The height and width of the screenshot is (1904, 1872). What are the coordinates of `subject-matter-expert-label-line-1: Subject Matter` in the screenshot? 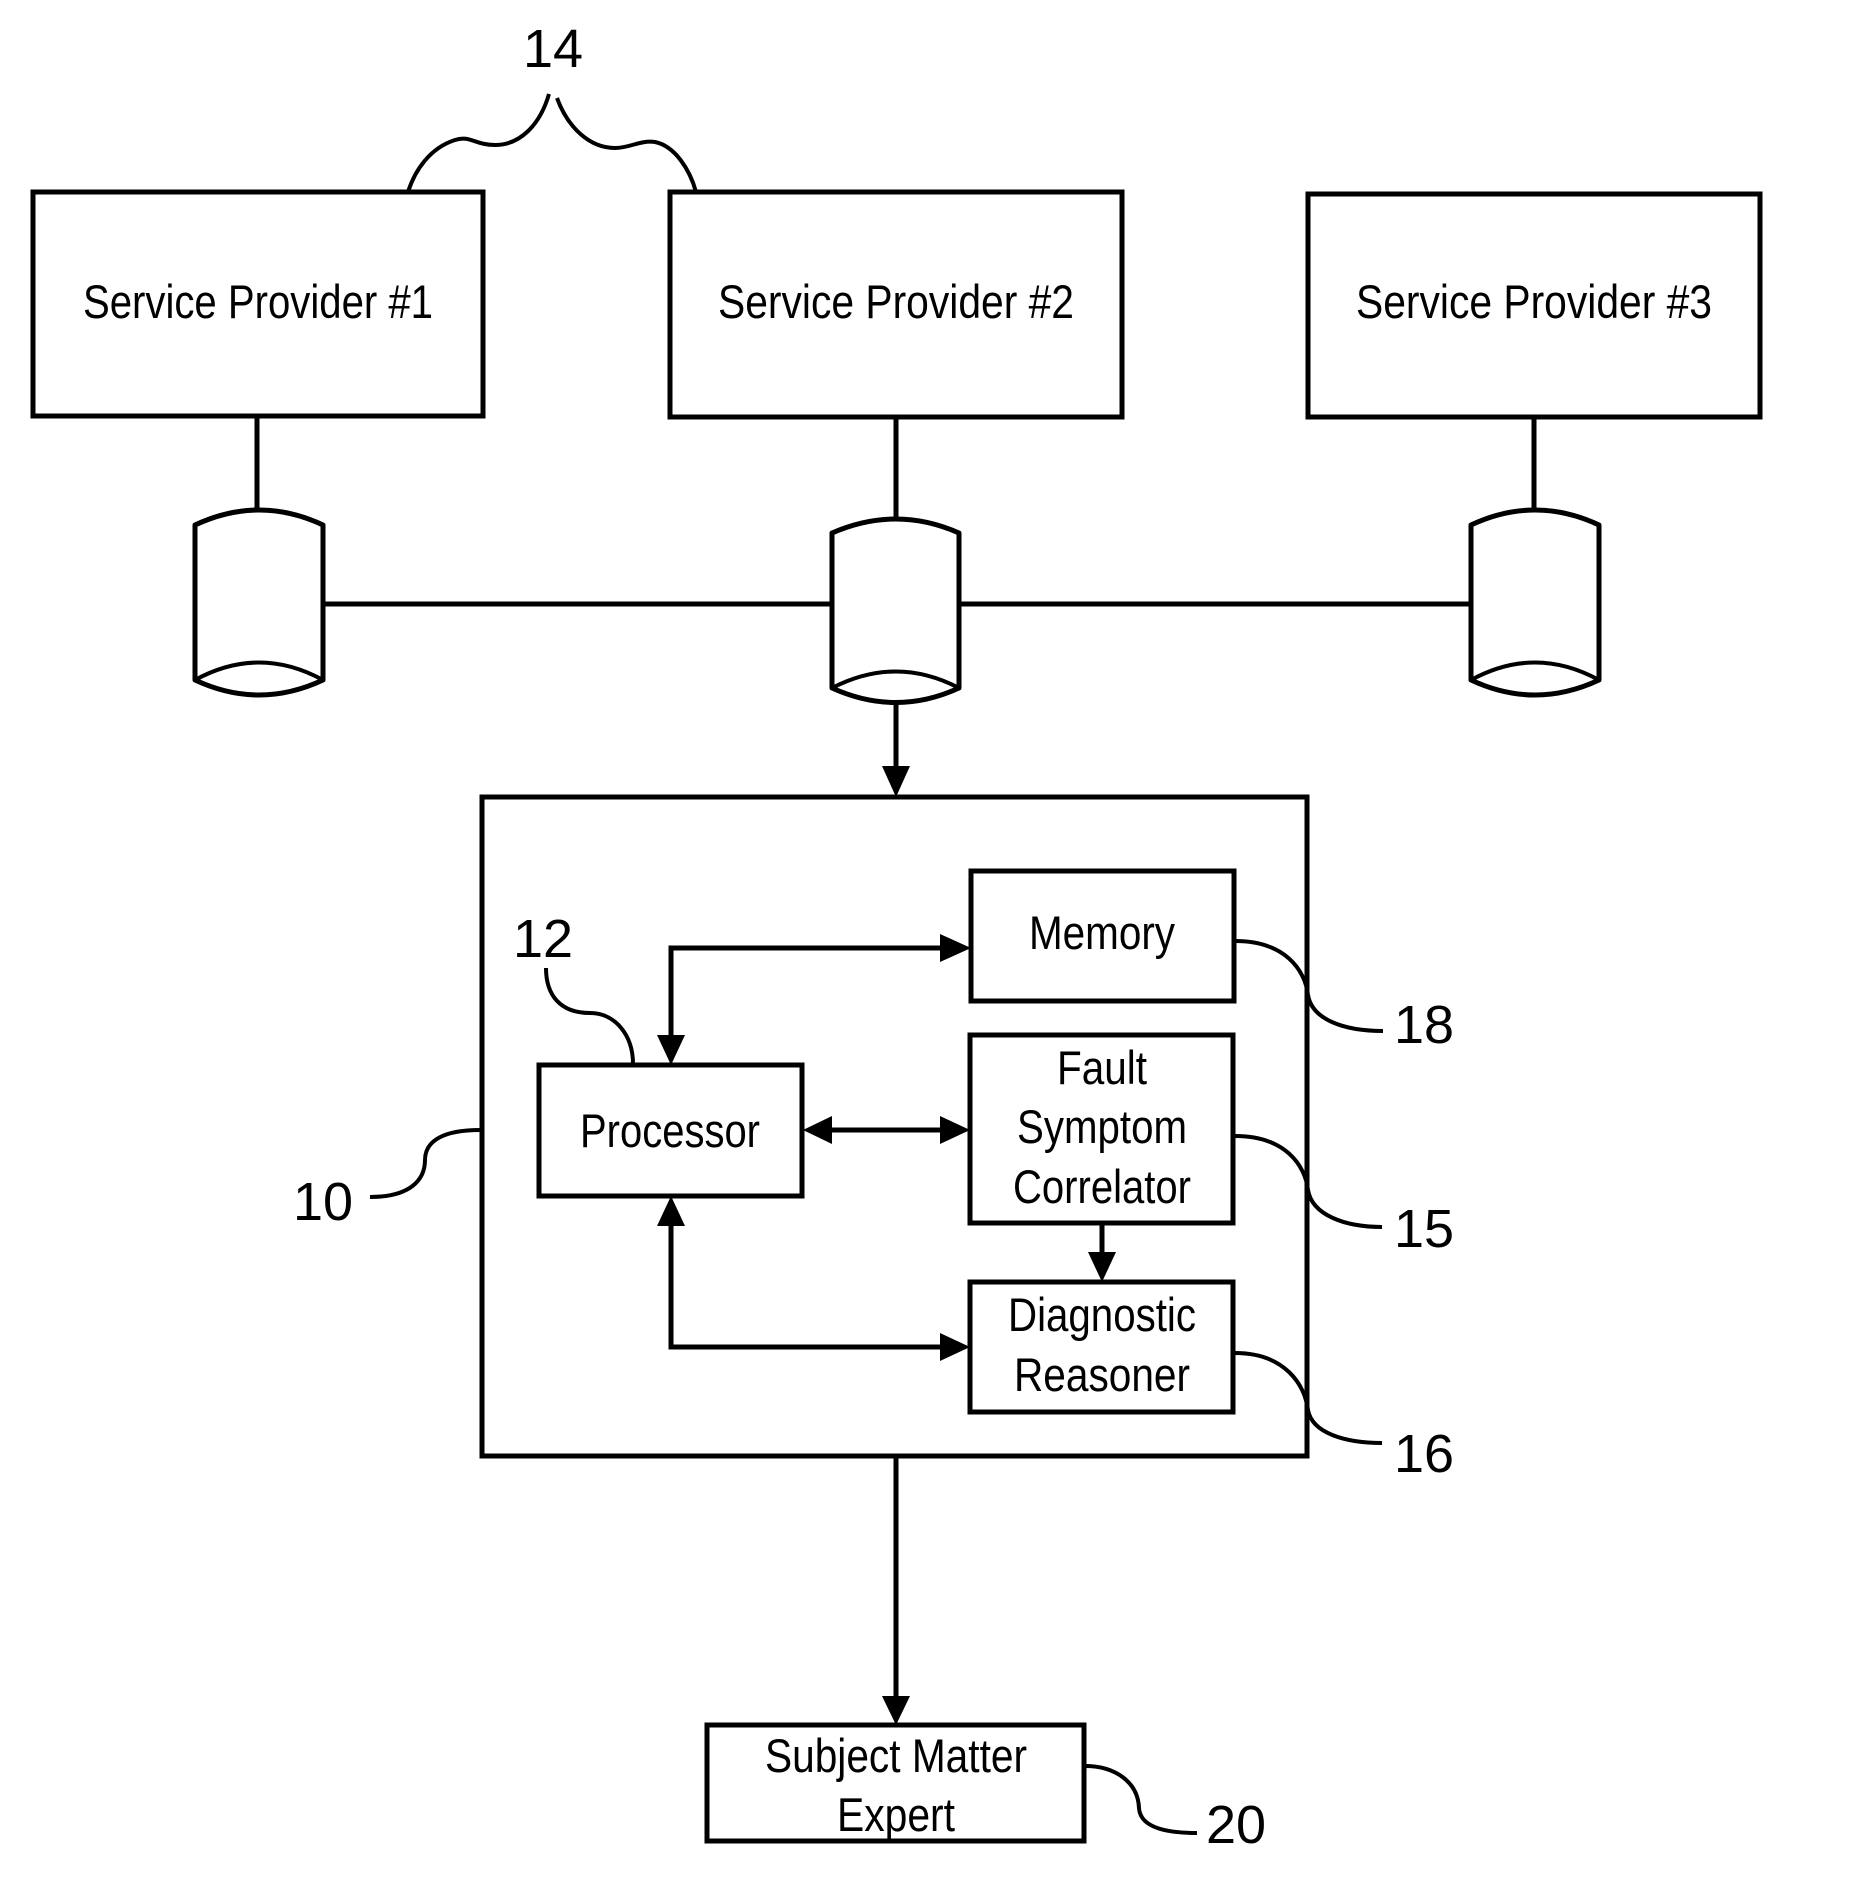 It's located at (896, 1755).